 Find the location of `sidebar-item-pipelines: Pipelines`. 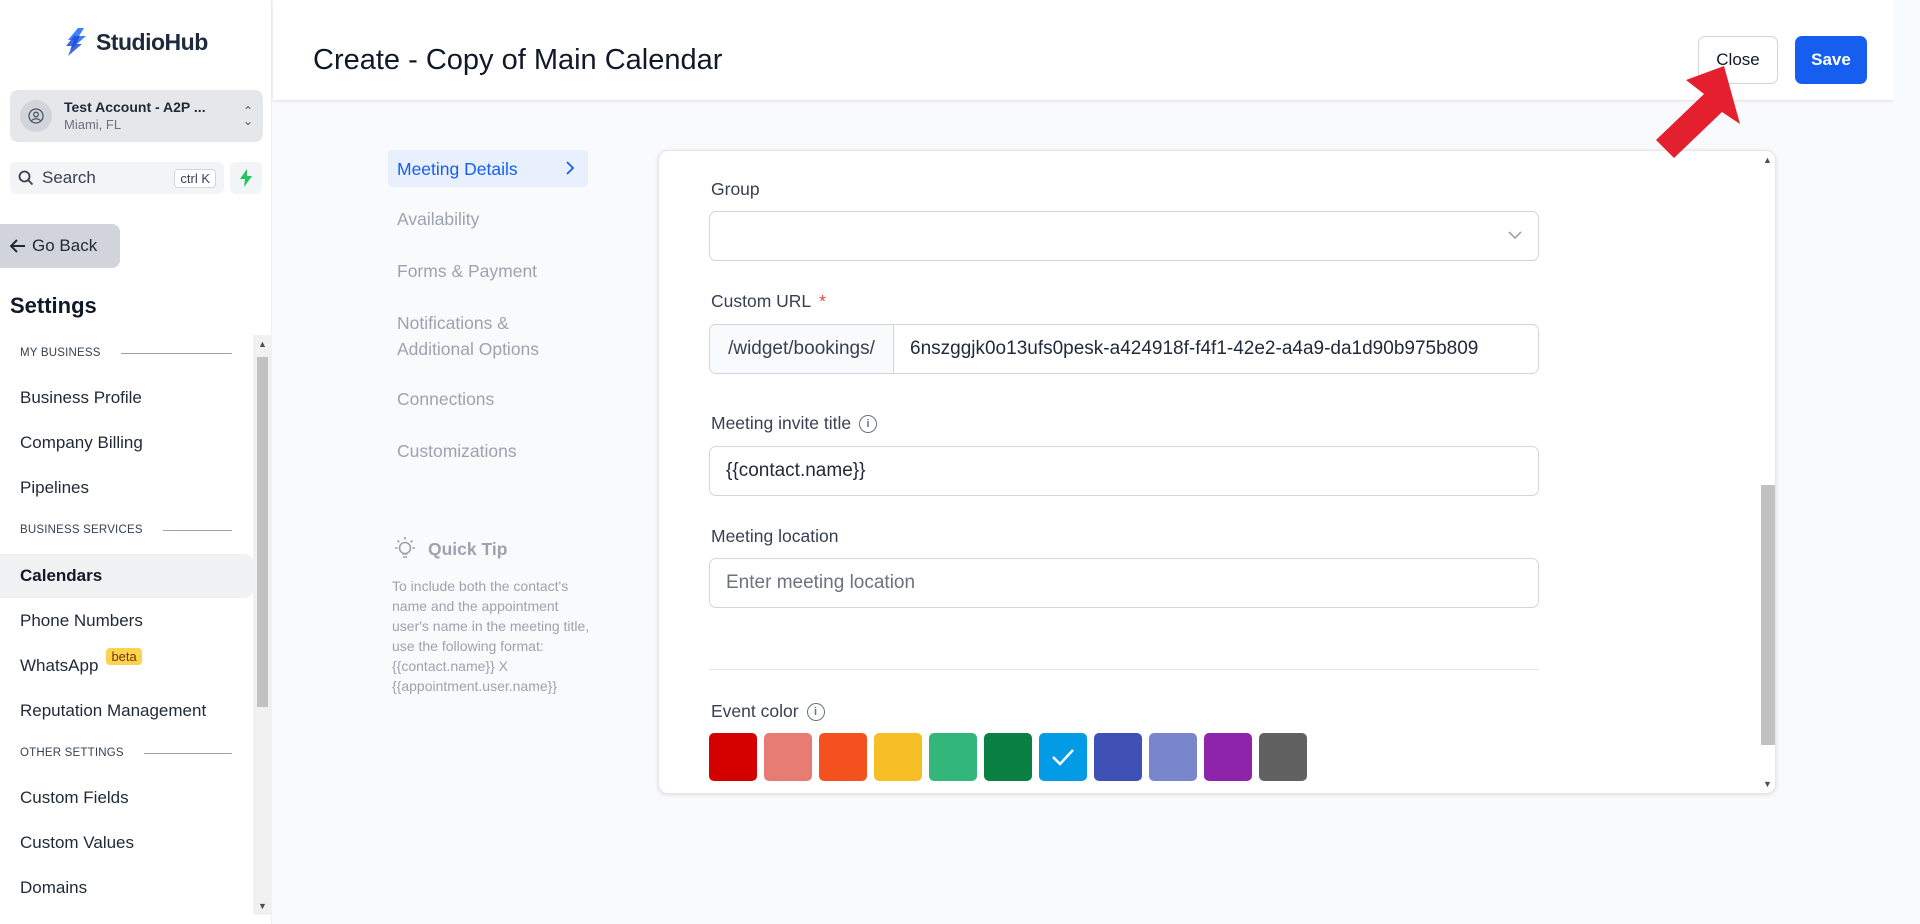

sidebar-item-pipelines: Pipelines is located at coordinates (126, 488).